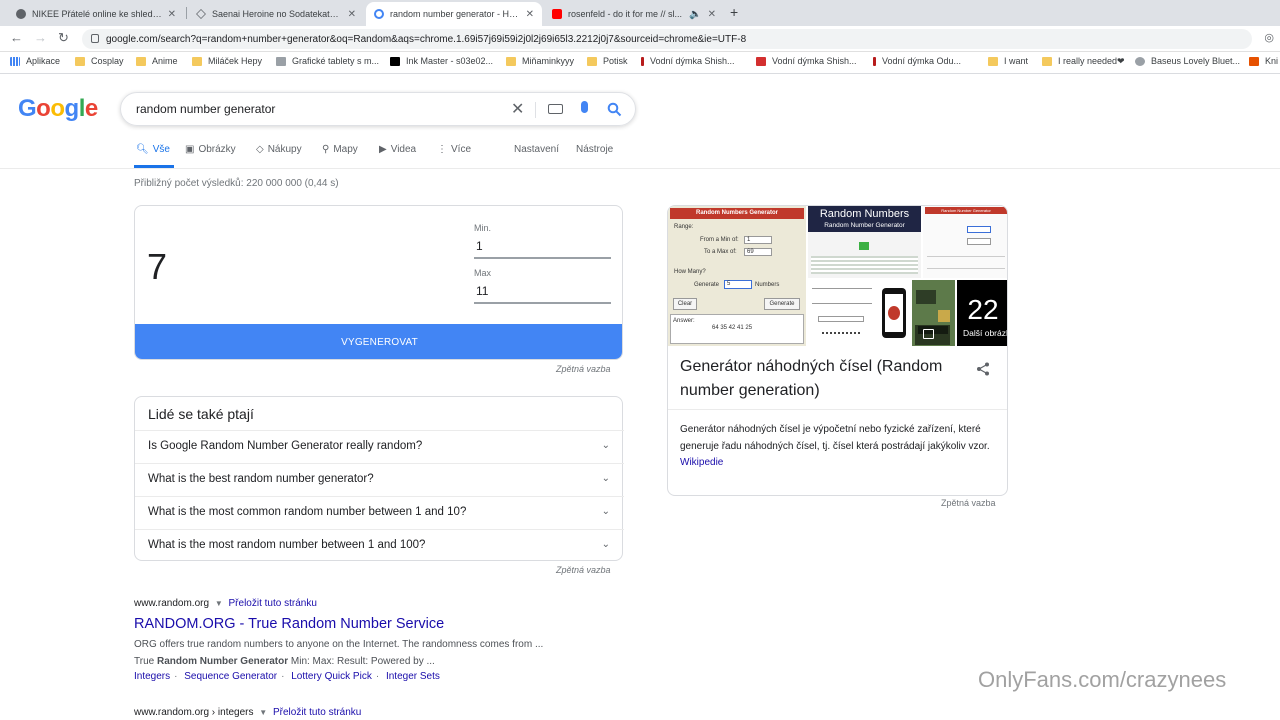  Describe the element at coordinates (584, 107) in the screenshot. I see `microphone-icon` at that location.